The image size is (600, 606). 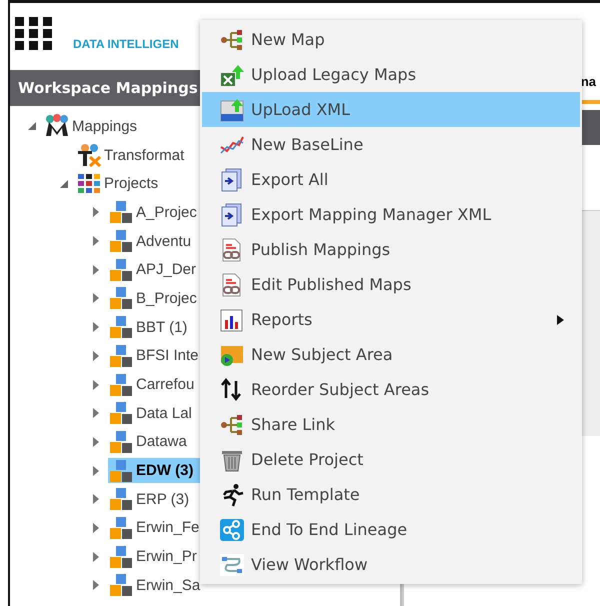 What do you see at coordinates (166, 269) in the screenshot?
I see `tree-item-label: APJ_Der` at bounding box center [166, 269].